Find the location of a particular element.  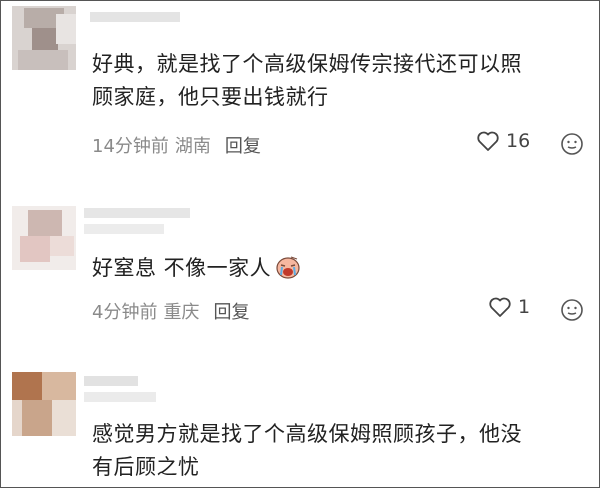

comment-time: 4分钟前 is located at coordinates (125, 312).